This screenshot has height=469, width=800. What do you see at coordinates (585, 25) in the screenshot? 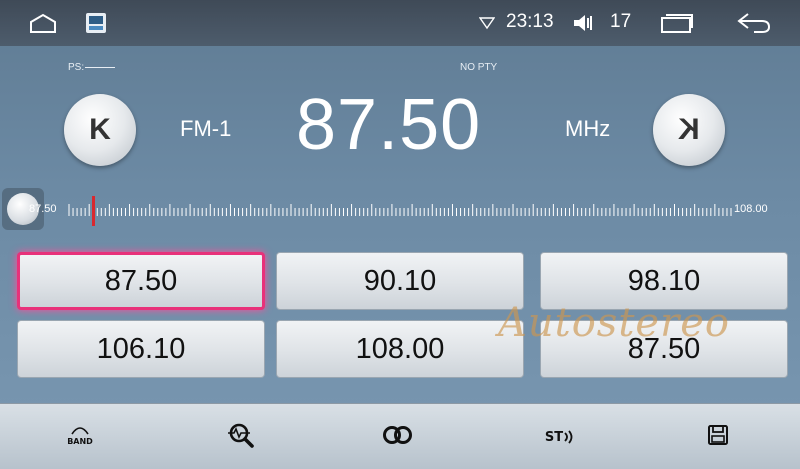
I see `volume-icon` at bounding box center [585, 25].